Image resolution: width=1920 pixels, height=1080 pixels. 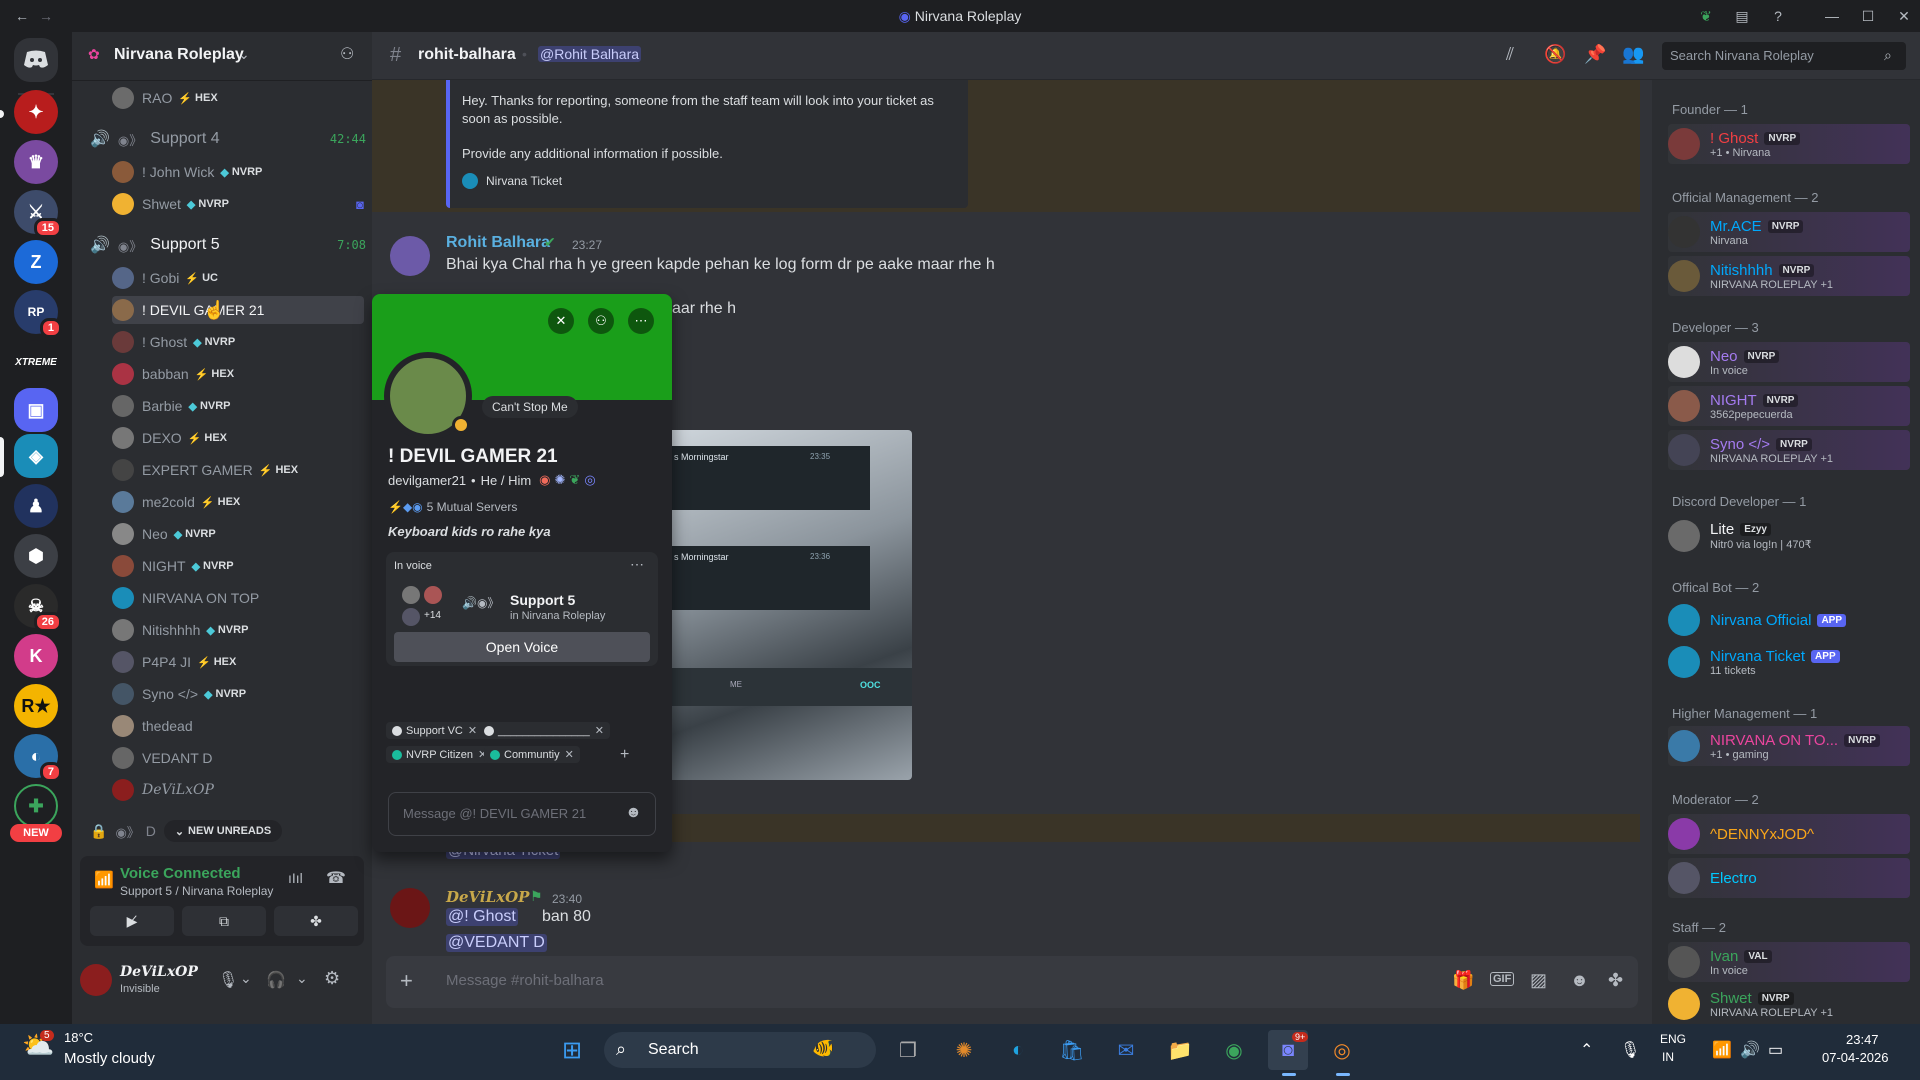 What do you see at coordinates (406, 981) in the screenshot?
I see `attach-plus-icon: +` at bounding box center [406, 981].